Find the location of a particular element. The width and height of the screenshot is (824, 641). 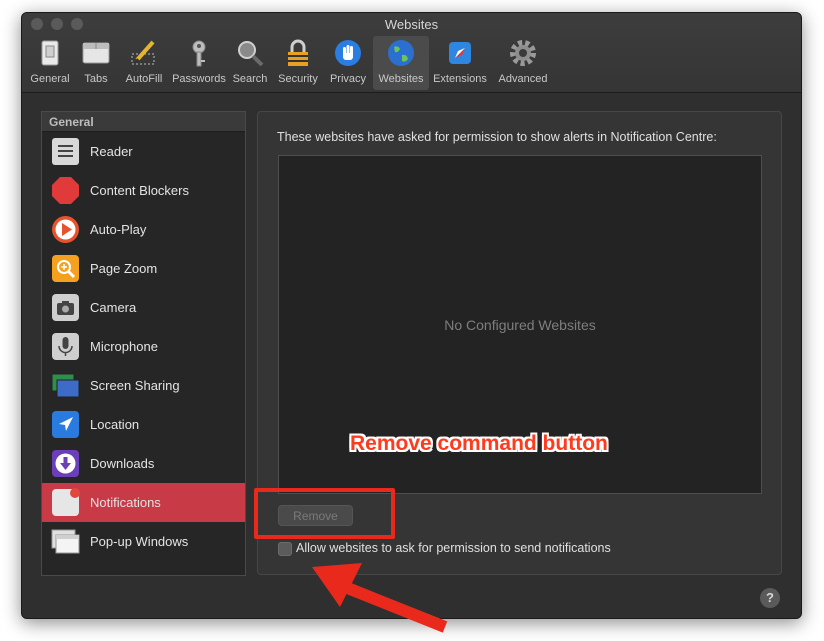

location-arrow-icon is located at coordinates (65, 424).